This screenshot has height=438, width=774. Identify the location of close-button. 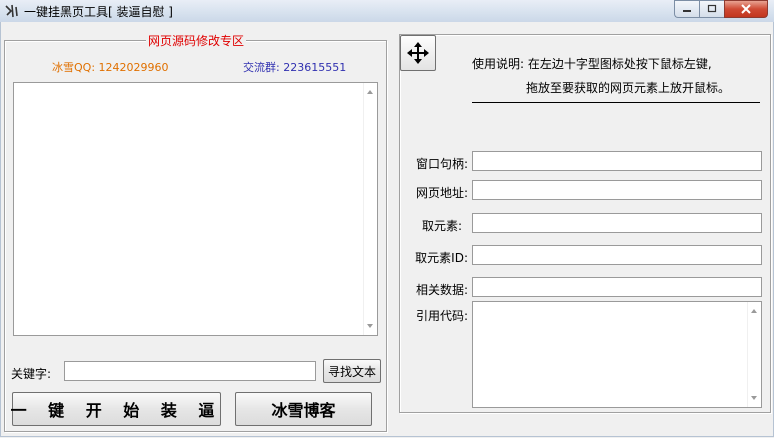
(746, 9).